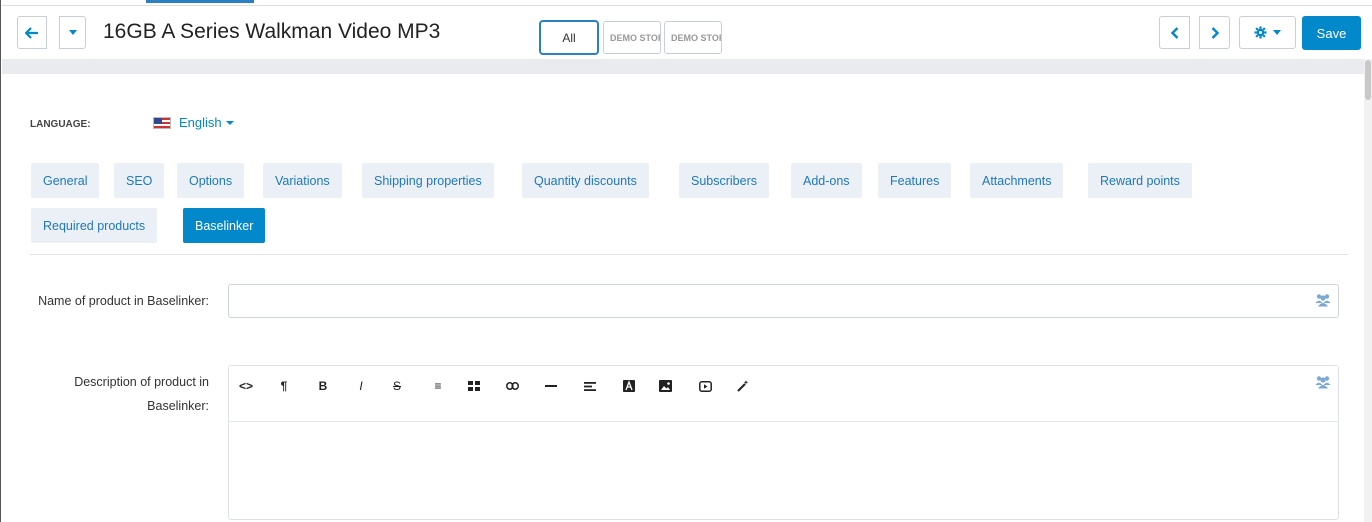  I want to click on settings-caret-icon, so click(1277, 32).